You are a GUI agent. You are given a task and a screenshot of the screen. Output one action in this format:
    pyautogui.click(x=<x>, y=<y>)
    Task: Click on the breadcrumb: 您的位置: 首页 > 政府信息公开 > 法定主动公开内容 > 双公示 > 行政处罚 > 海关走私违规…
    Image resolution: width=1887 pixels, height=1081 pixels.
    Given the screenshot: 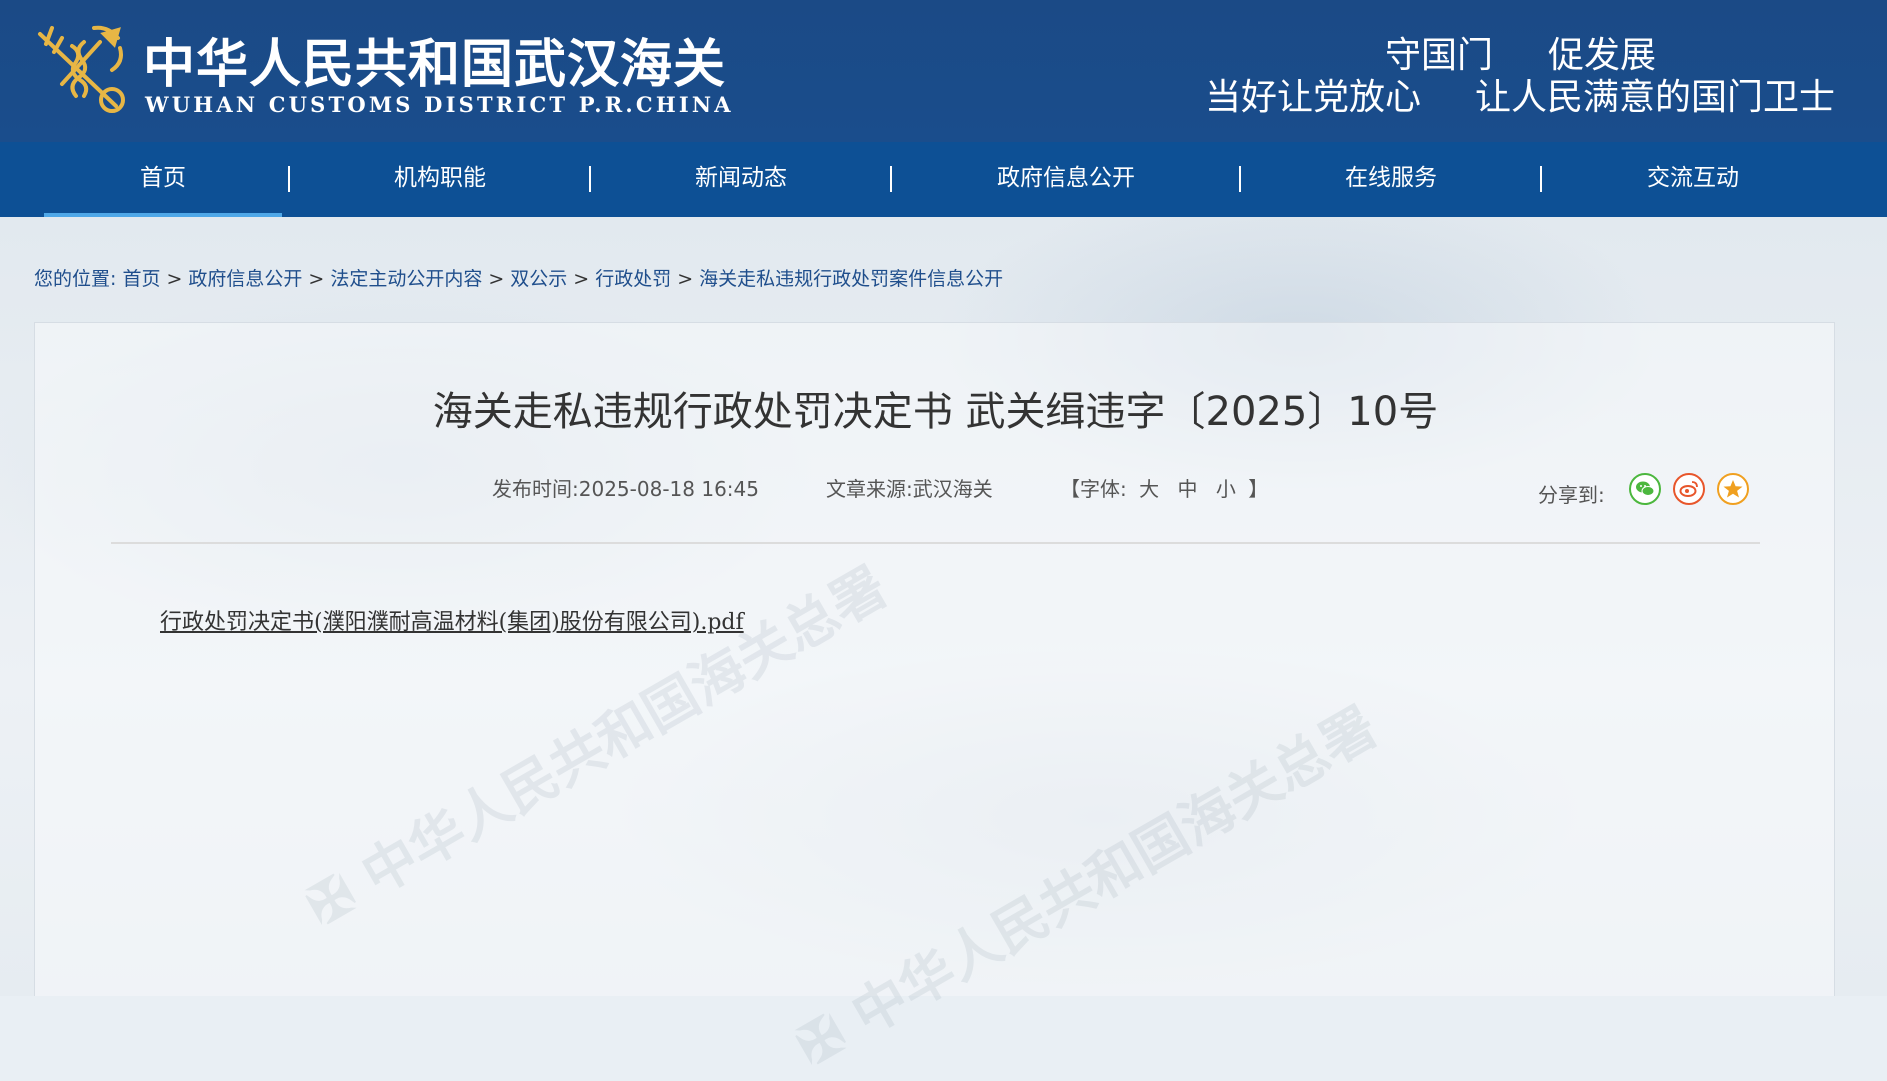 What is the action you would take?
    pyautogui.click(x=518, y=277)
    